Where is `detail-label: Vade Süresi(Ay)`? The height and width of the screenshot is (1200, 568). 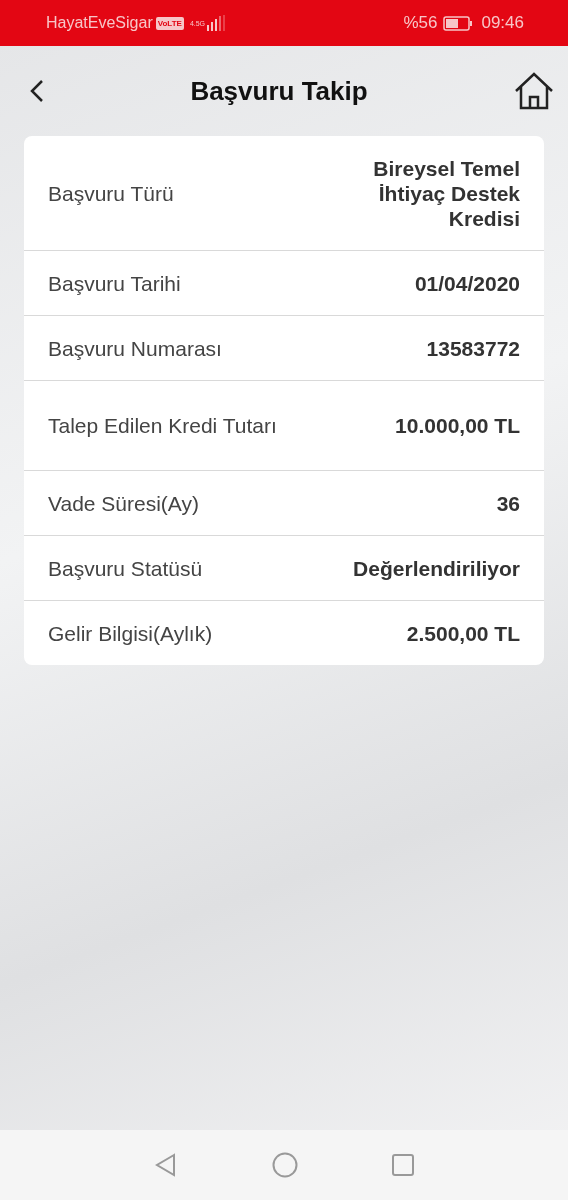
detail-label: Vade Süresi(Ay) is located at coordinates (124, 503).